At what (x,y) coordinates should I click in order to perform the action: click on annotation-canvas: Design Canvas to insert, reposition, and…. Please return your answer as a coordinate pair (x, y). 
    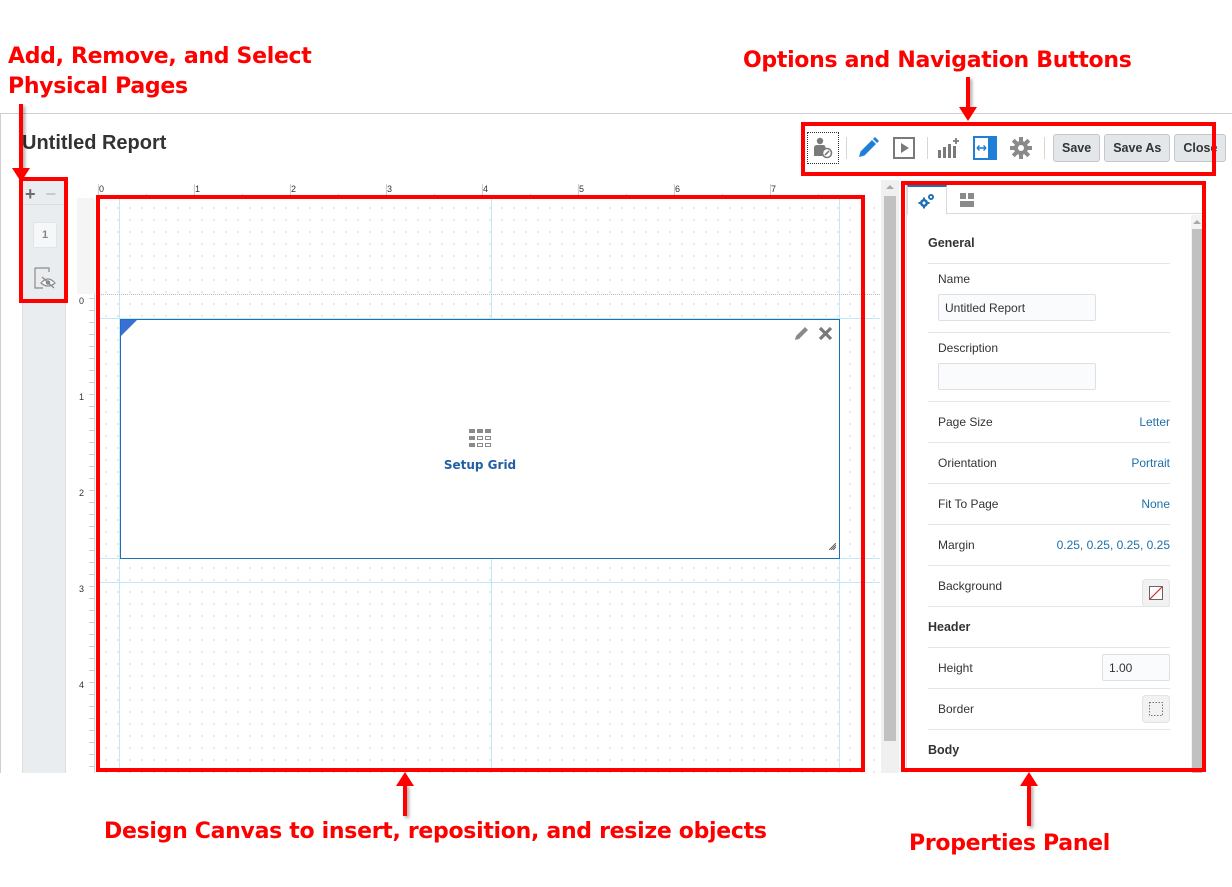
    Looking at the image, I should click on (435, 831).